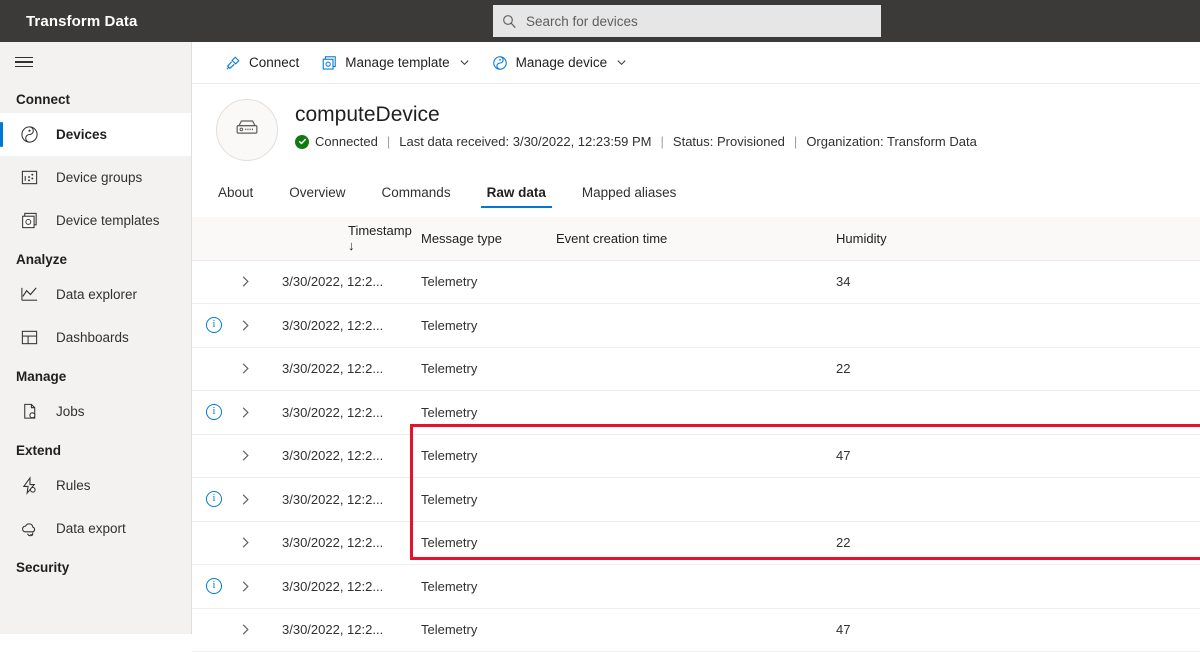 The height and width of the screenshot is (652, 1200). What do you see at coordinates (95, 485) in the screenshot?
I see `sidebar-item-rules: Rules` at bounding box center [95, 485].